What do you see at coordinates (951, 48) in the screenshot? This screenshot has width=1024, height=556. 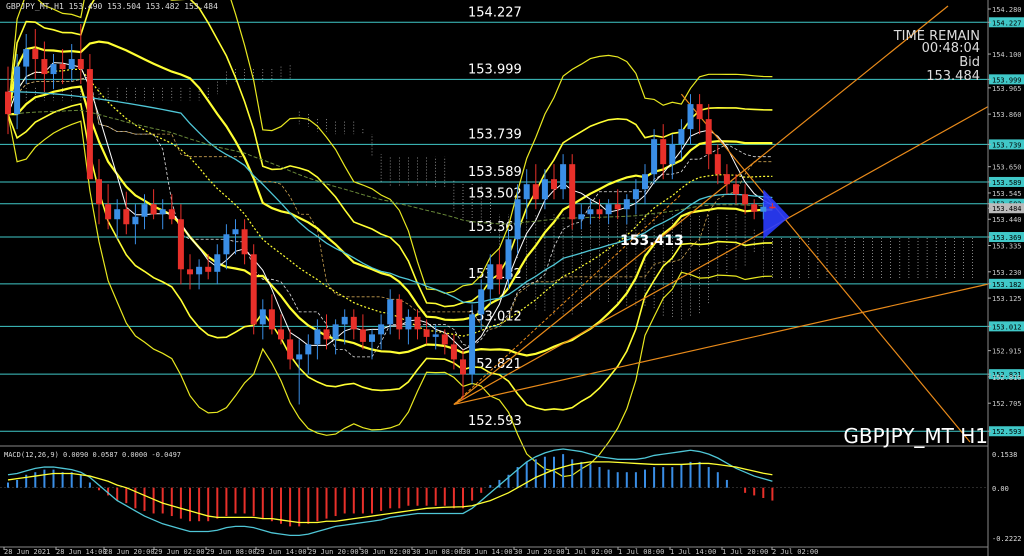 I see `time-remain-value: 00:48:04` at bounding box center [951, 48].